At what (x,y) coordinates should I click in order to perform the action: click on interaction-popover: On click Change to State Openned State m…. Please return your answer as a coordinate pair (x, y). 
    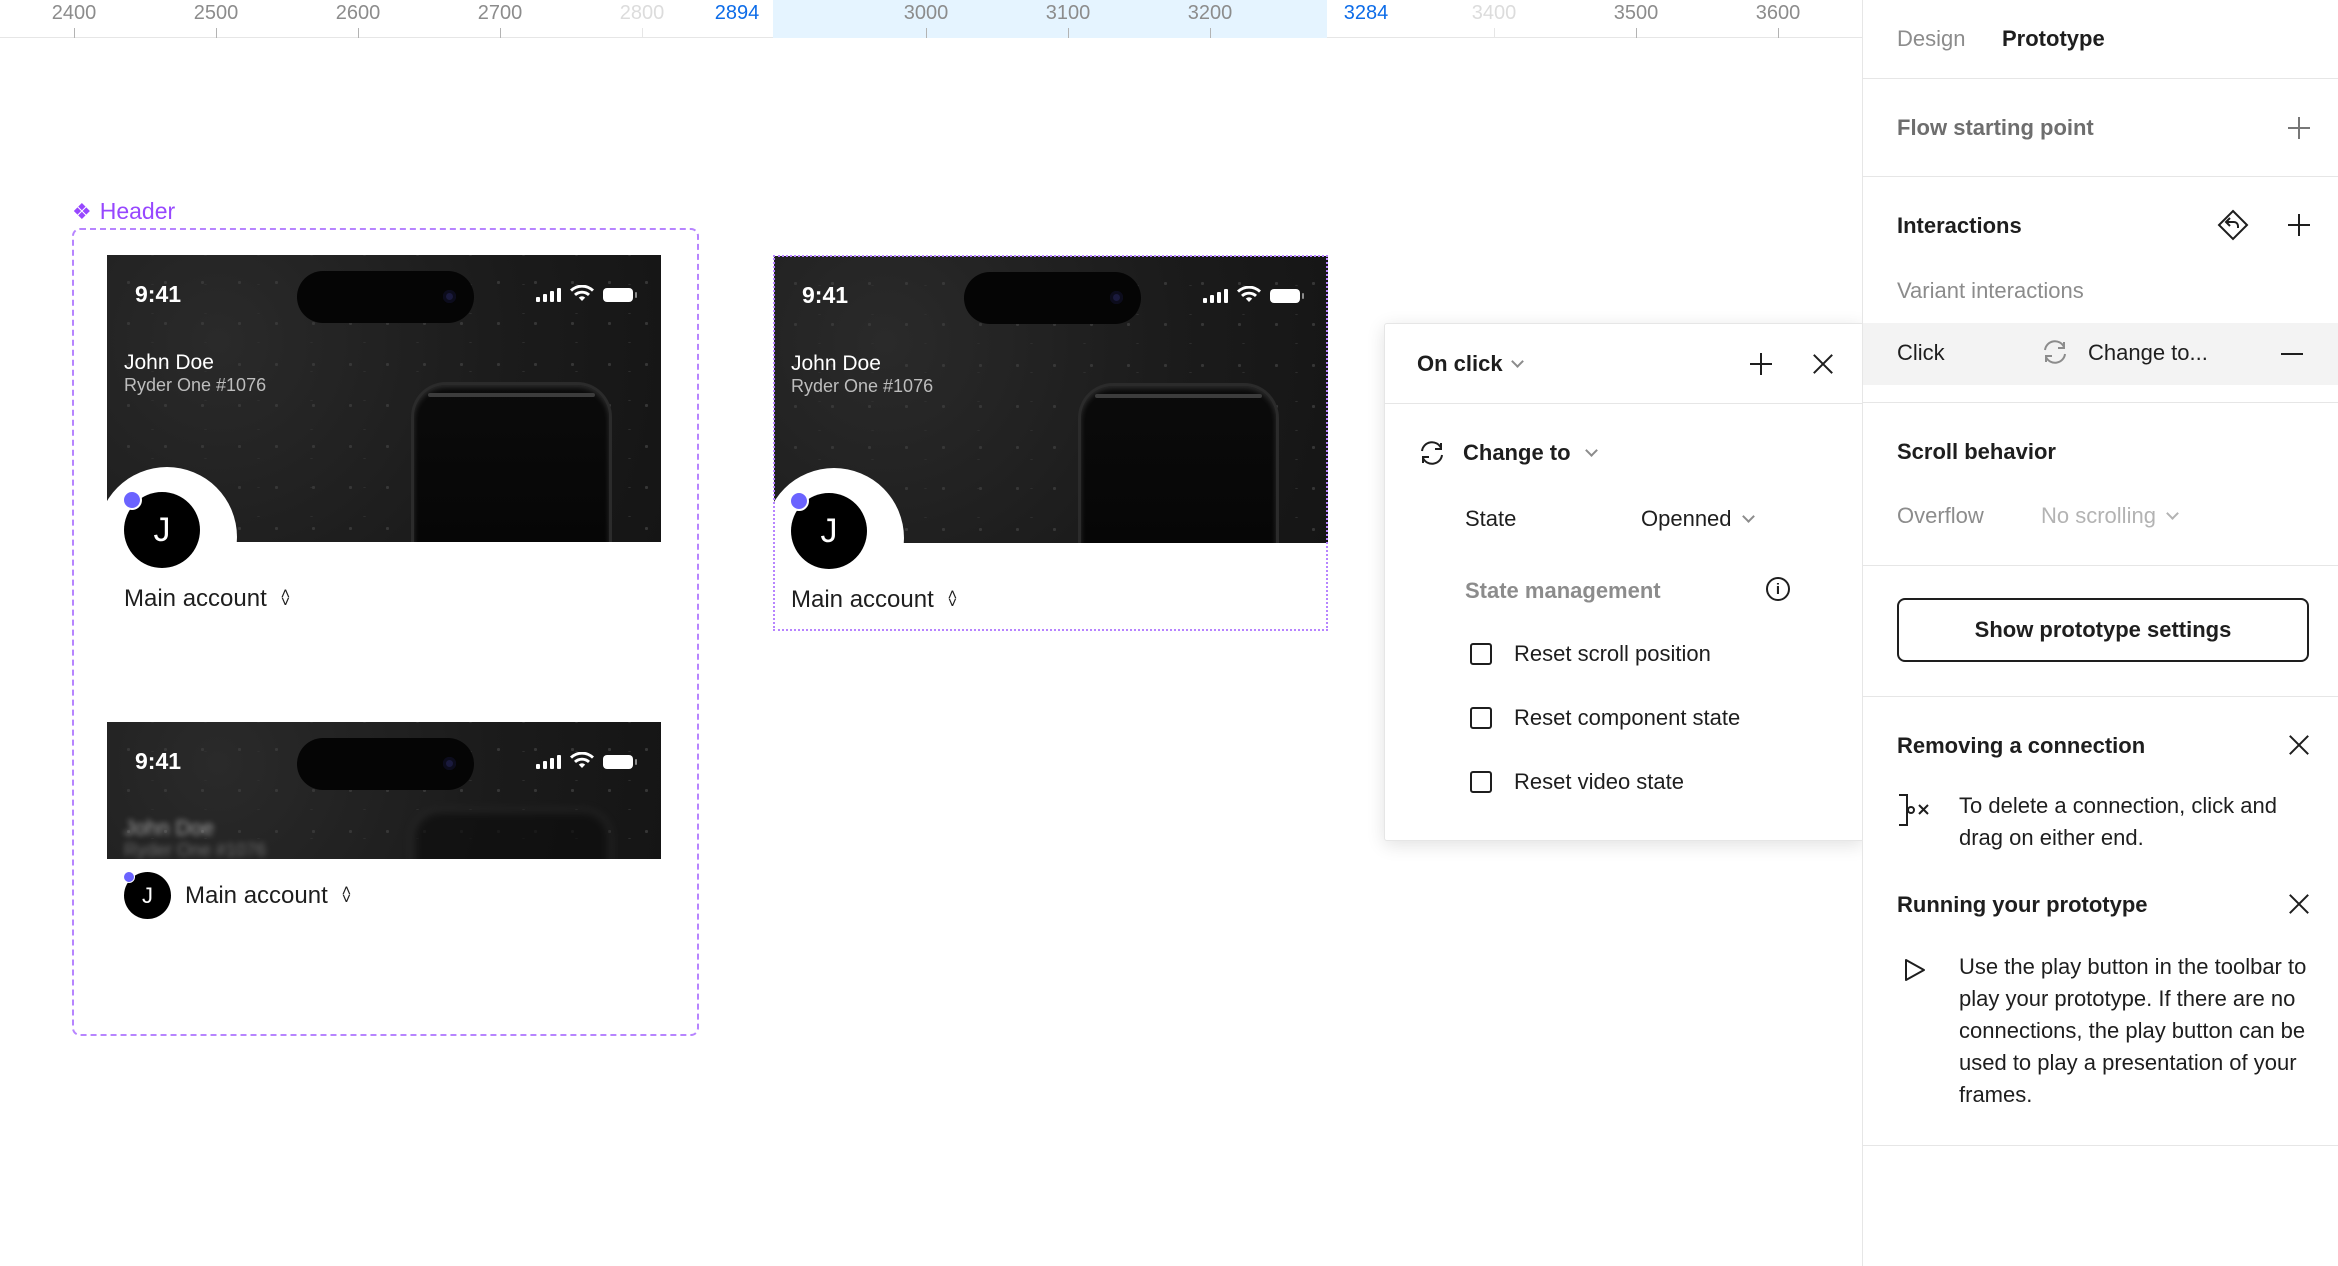
    Looking at the image, I should click on (1623, 582).